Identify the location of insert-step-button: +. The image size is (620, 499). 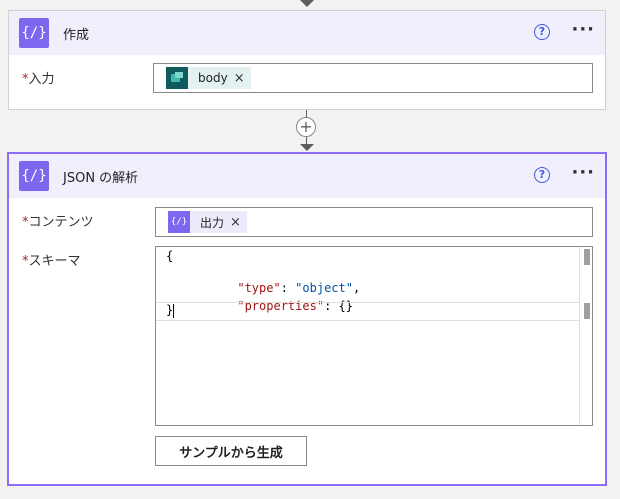
(306, 127).